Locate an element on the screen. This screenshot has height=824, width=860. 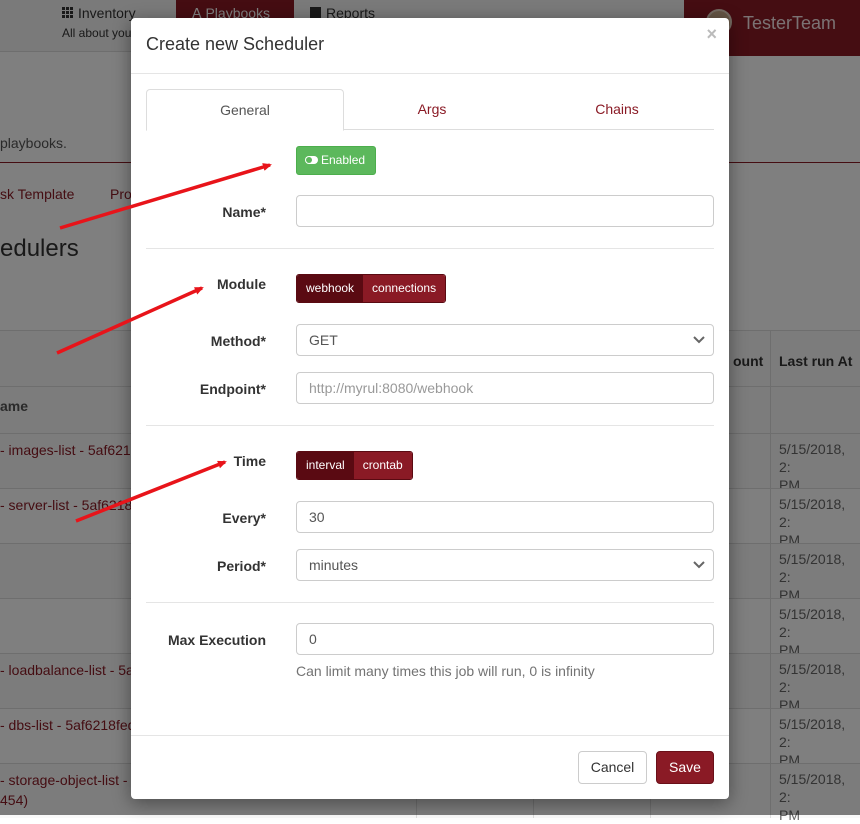
max-execution-label: Max Execution is located at coordinates (216, 640).